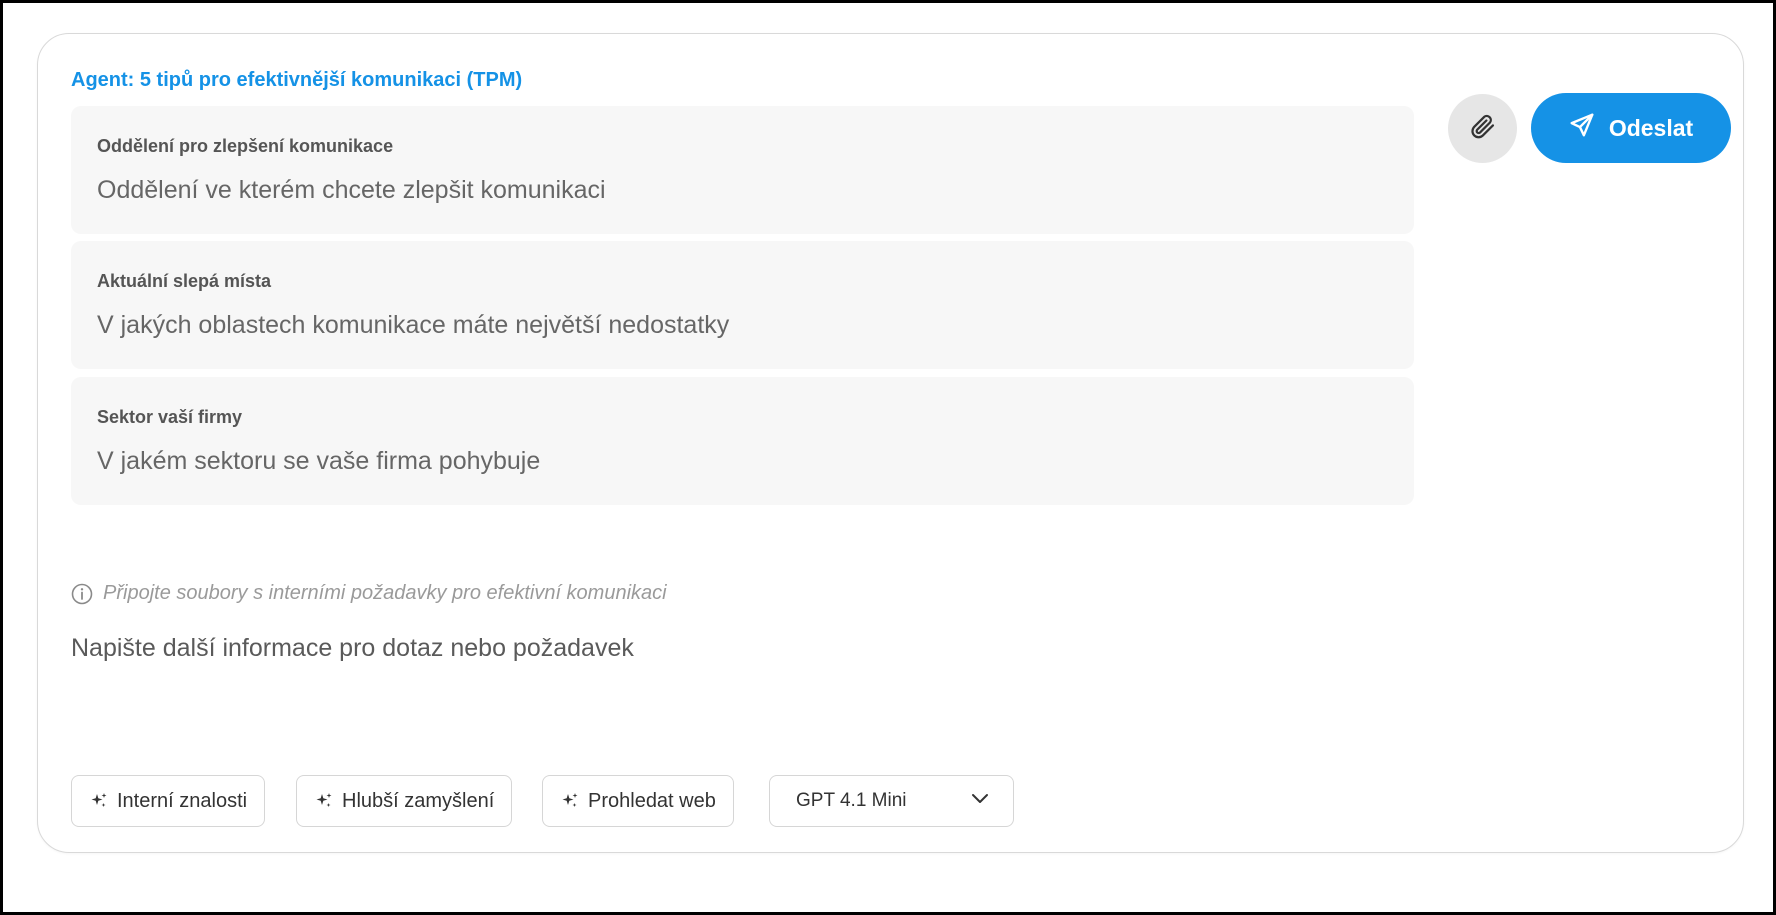  I want to click on chip-internal-knowledge: Interní znalosti, so click(168, 801).